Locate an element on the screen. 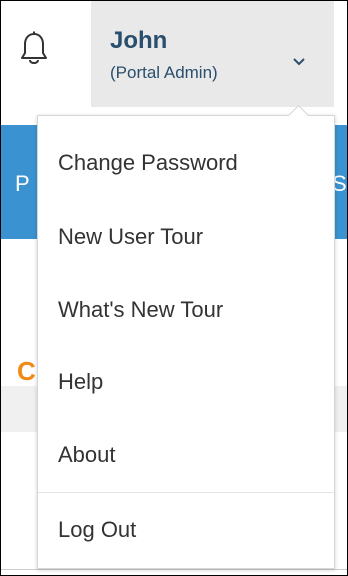  menu-item-whats-new-tour: What's New Tour is located at coordinates (186, 310).